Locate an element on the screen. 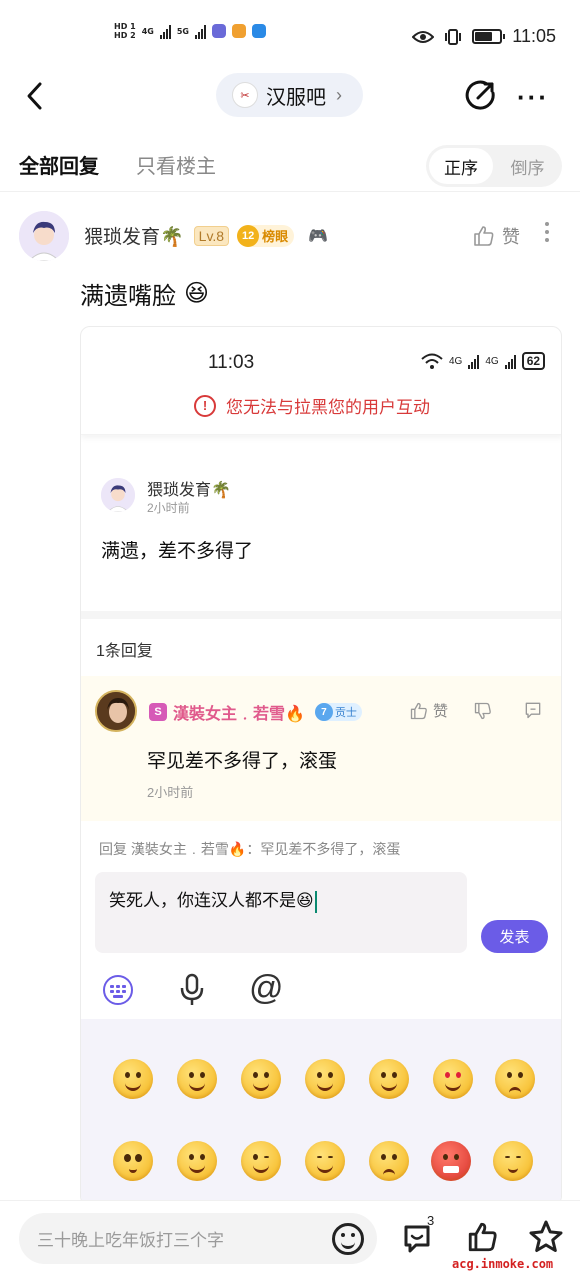 The height and width of the screenshot is (1276, 580). reply-like-label: 赞 is located at coordinates (441, 711).